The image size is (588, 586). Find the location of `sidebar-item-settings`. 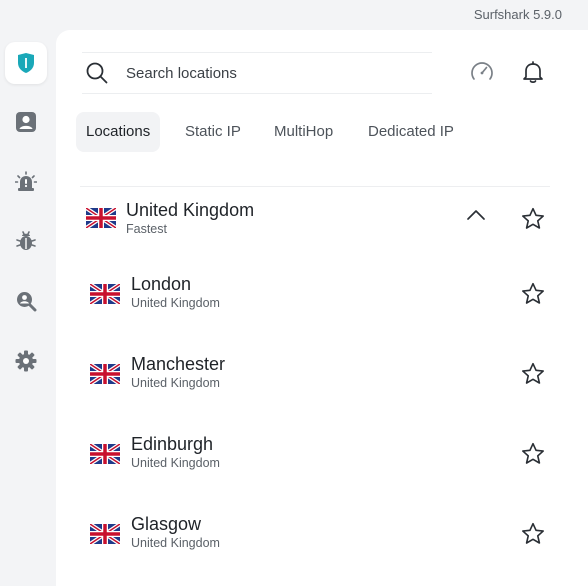

sidebar-item-settings is located at coordinates (26, 361).